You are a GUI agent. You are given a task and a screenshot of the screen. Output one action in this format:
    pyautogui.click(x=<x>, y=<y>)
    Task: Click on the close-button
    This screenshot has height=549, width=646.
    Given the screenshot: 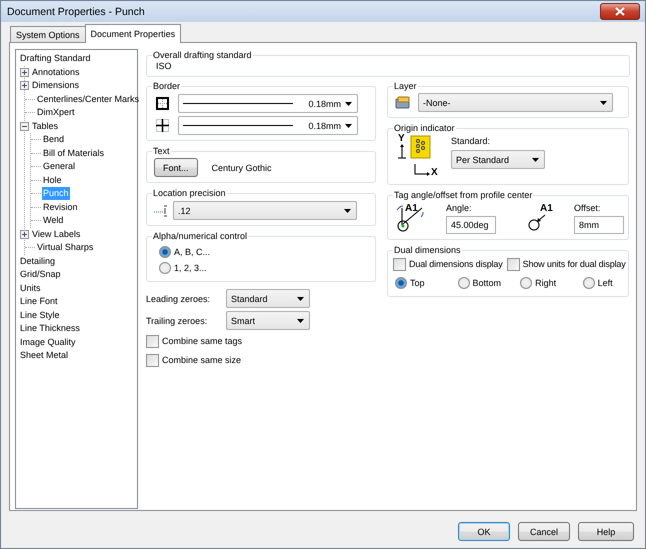 What is the action you would take?
    pyautogui.click(x=620, y=11)
    